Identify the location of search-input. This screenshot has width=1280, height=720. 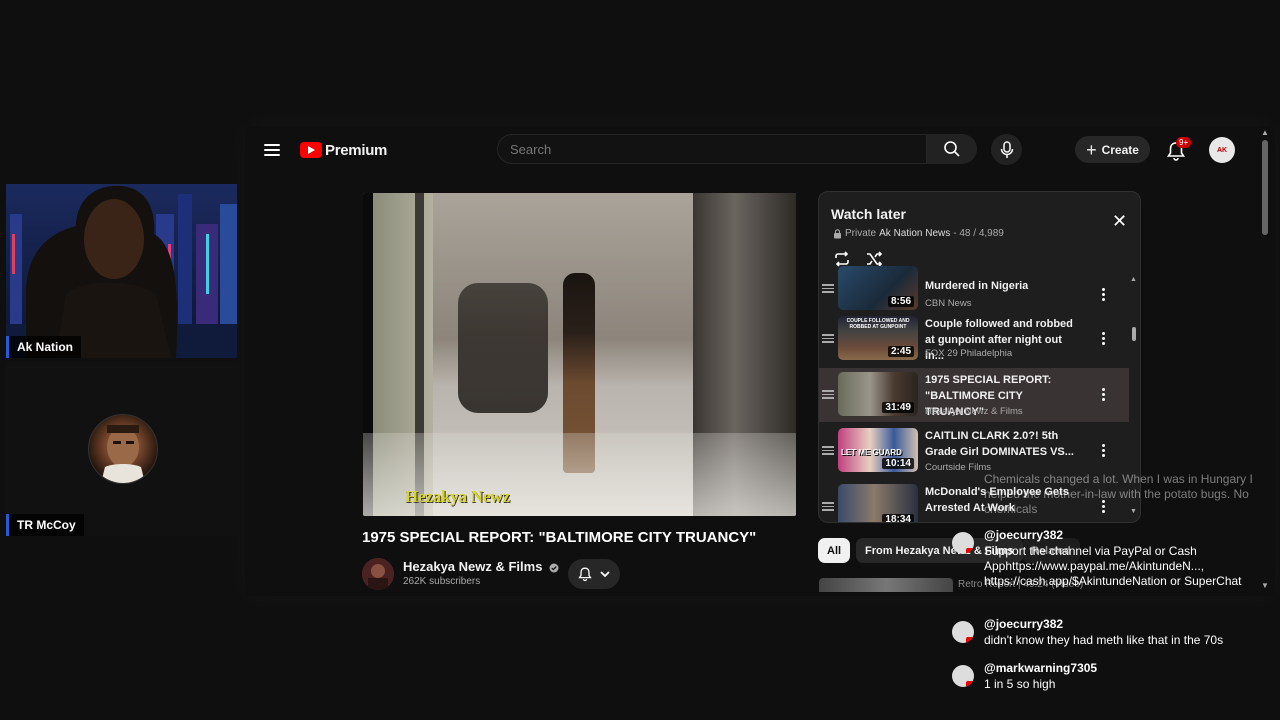
(710, 149).